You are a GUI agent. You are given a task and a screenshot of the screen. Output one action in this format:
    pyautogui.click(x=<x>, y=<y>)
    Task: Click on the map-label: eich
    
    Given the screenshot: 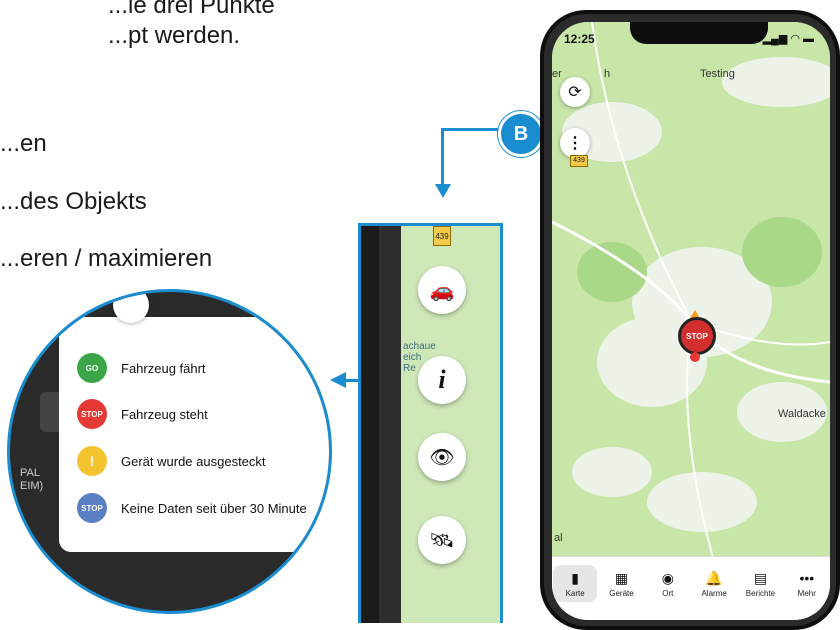 What is the action you would take?
    pyautogui.click(x=412, y=357)
    